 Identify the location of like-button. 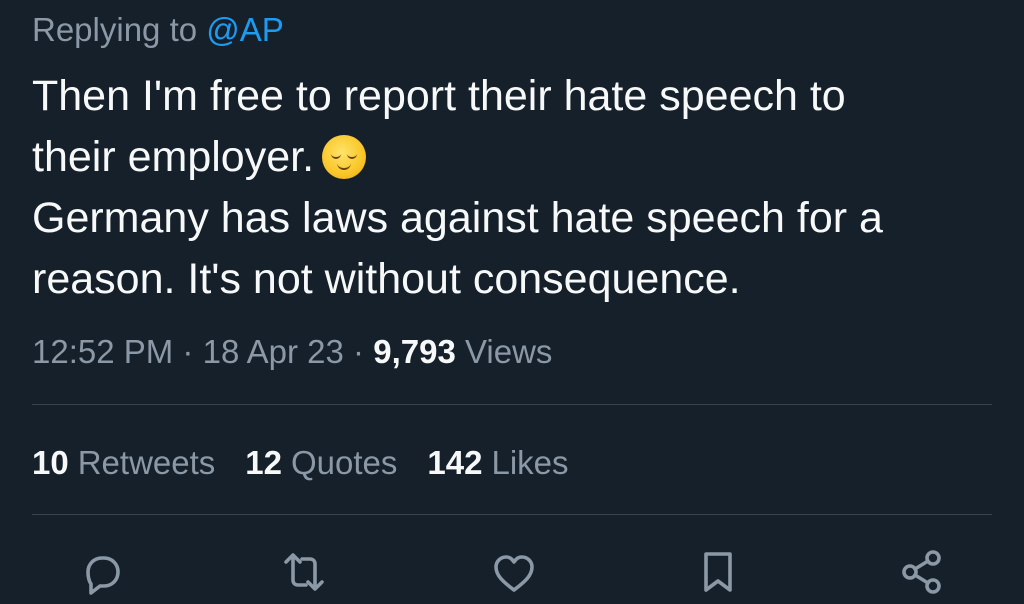
(514, 576).